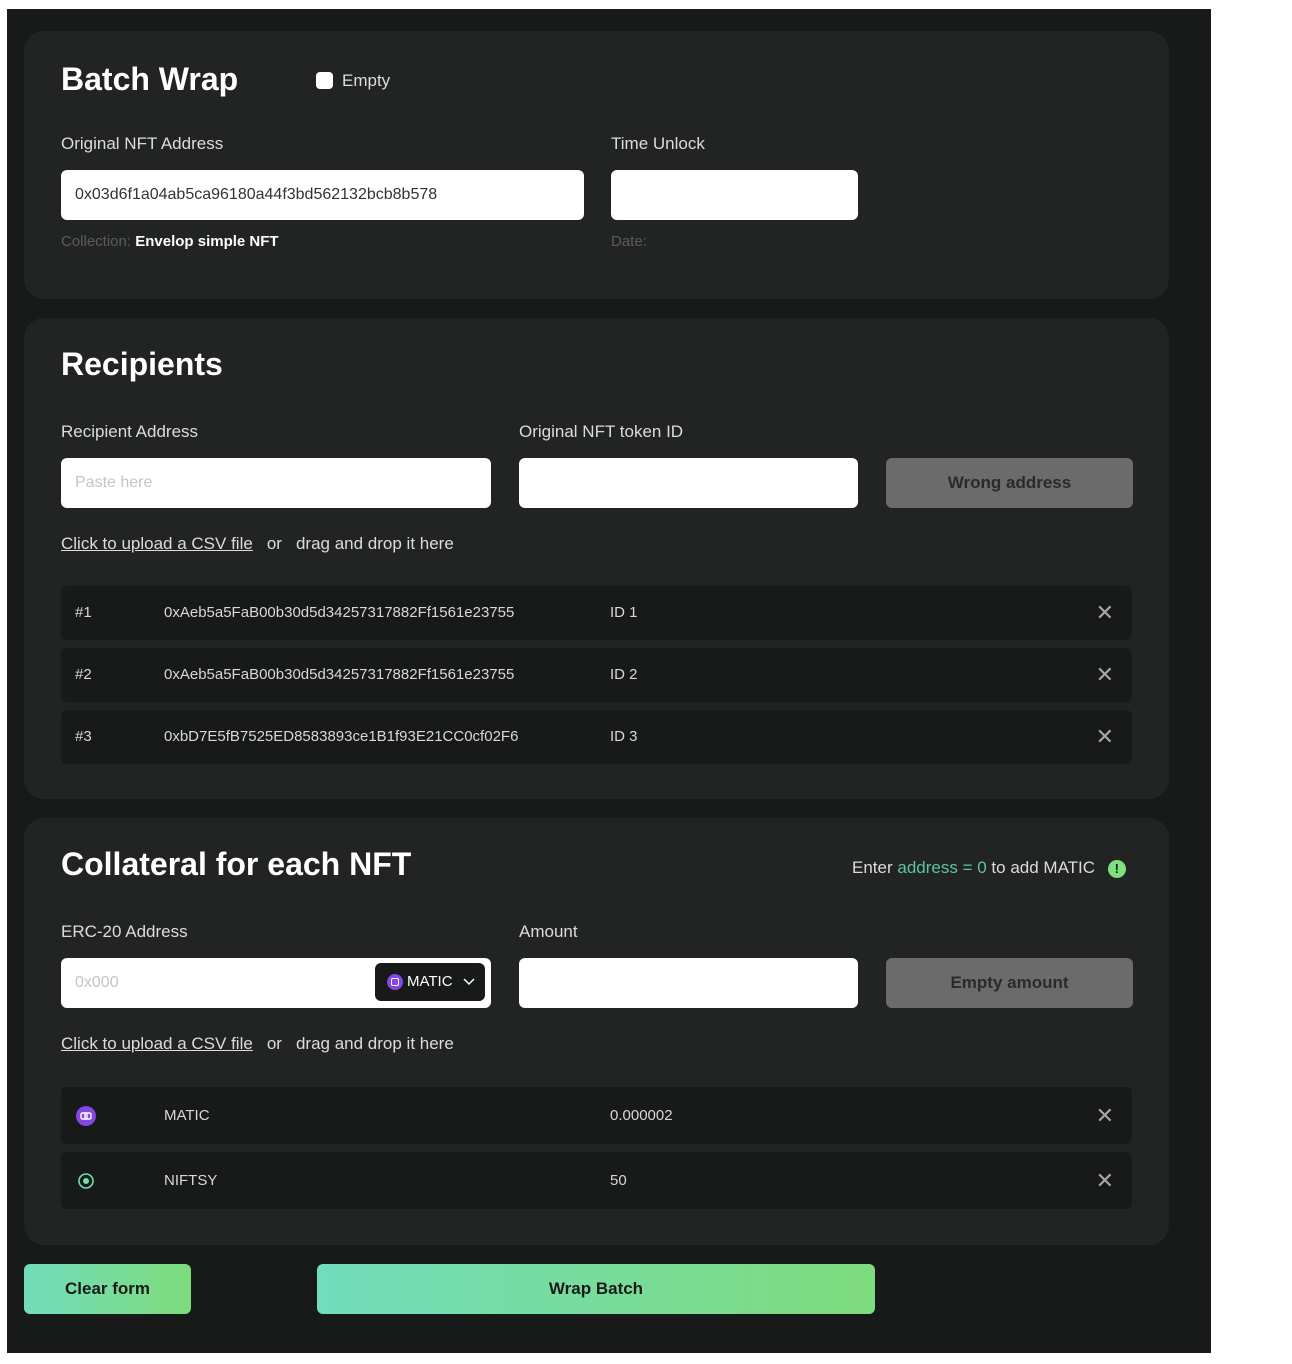 The image size is (1292, 1364). Describe the element at coordinates (142, 364) in the screenshot. I see `recipients-title: Recipients` at that location.